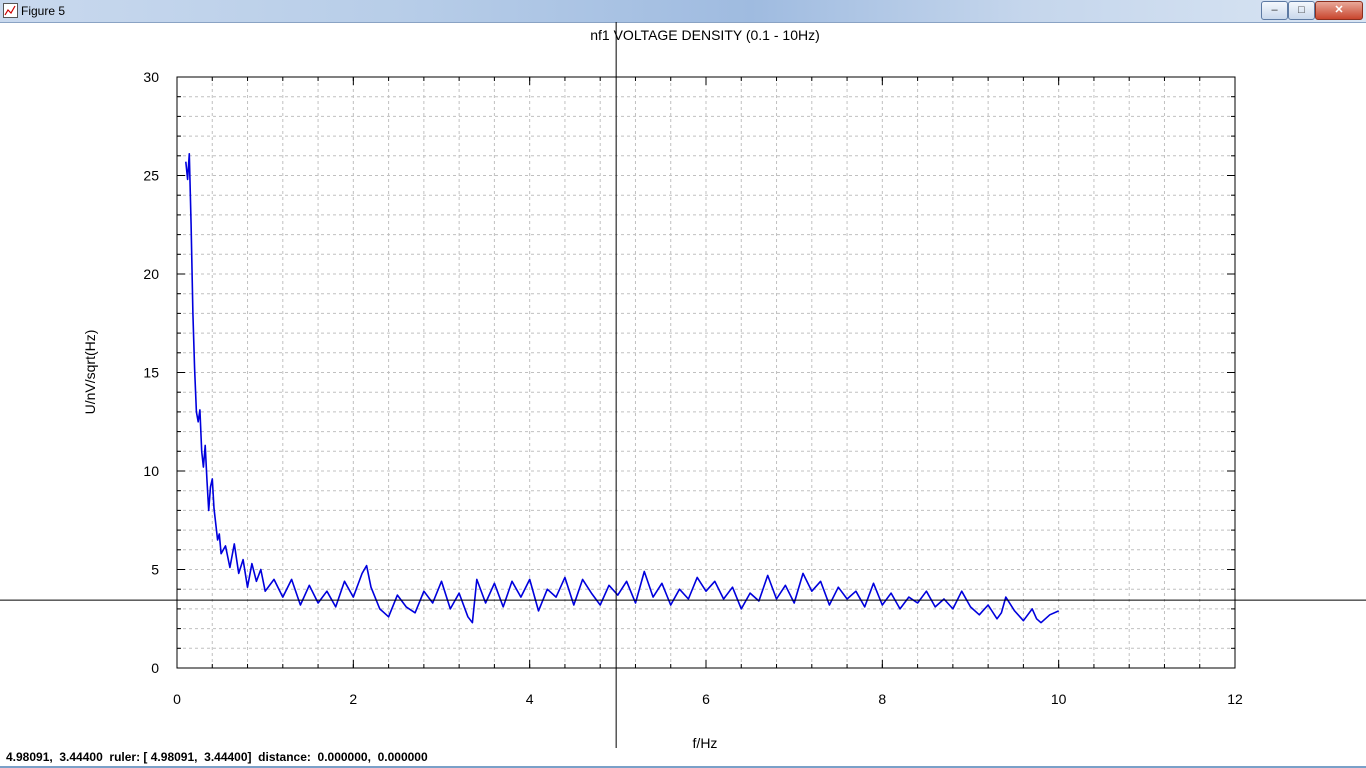 Image resolution: width=1366 pixels, height=768 pixels. Describe the element at coordinates (151, 274) in the screenshot. I see `y-tick-label: 20` at that location.